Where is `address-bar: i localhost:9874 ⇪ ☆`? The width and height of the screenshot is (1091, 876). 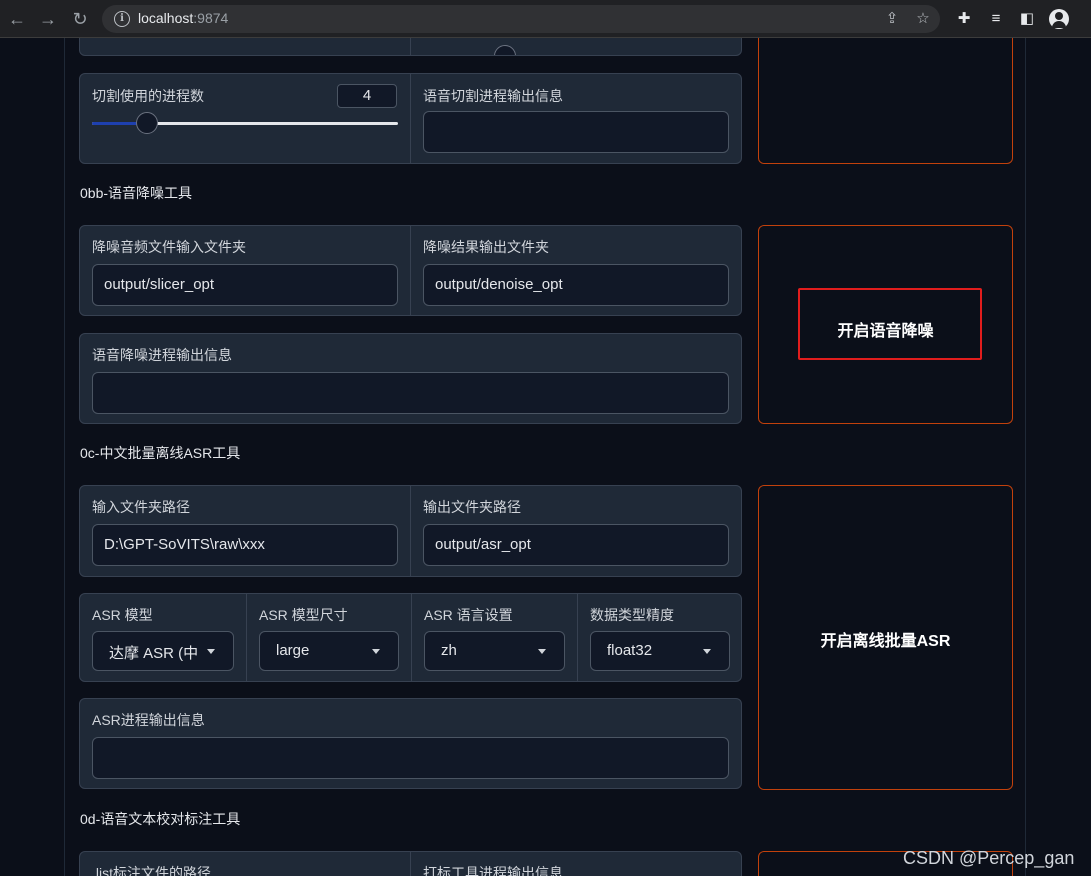 address-bar: i localhost:9874 ⇪ ☆ is located at coordinates (521, 19).